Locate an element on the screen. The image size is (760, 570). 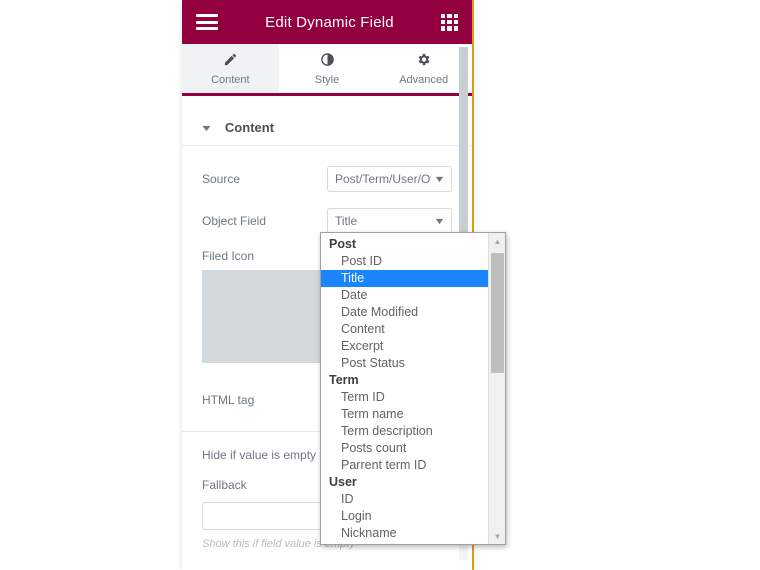
source-value: Post/Term/User/Ot is located at coordinates (383, 179).